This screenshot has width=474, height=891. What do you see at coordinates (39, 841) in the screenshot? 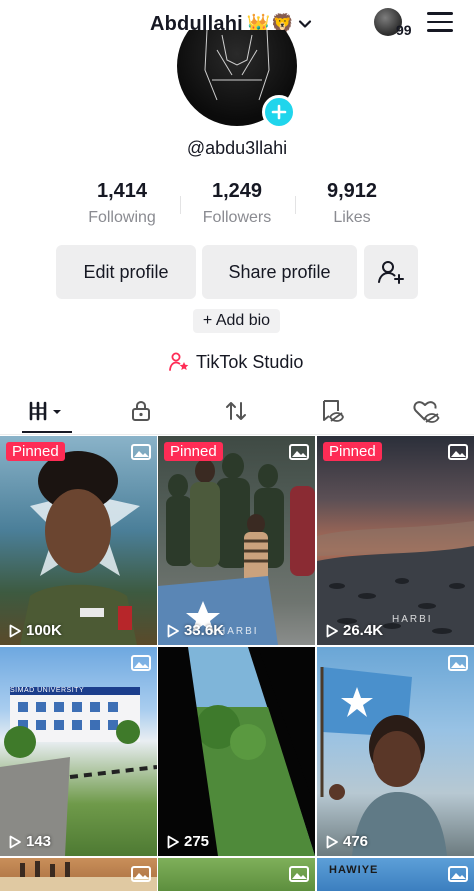
I see `view-count-value: 143` at bounding box center [39, 841].